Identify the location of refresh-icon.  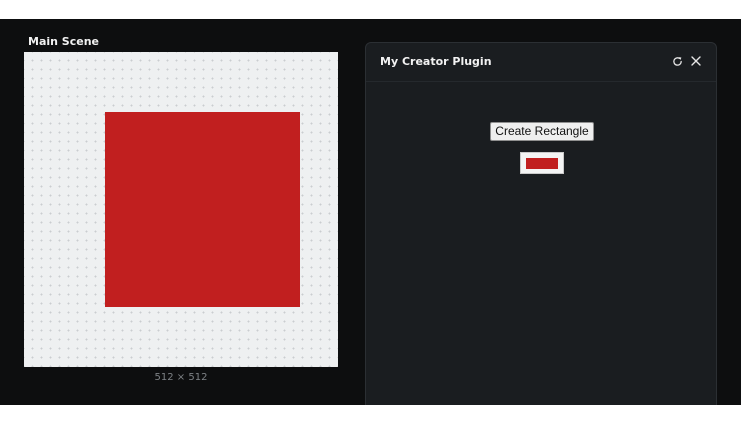
(677, 61).